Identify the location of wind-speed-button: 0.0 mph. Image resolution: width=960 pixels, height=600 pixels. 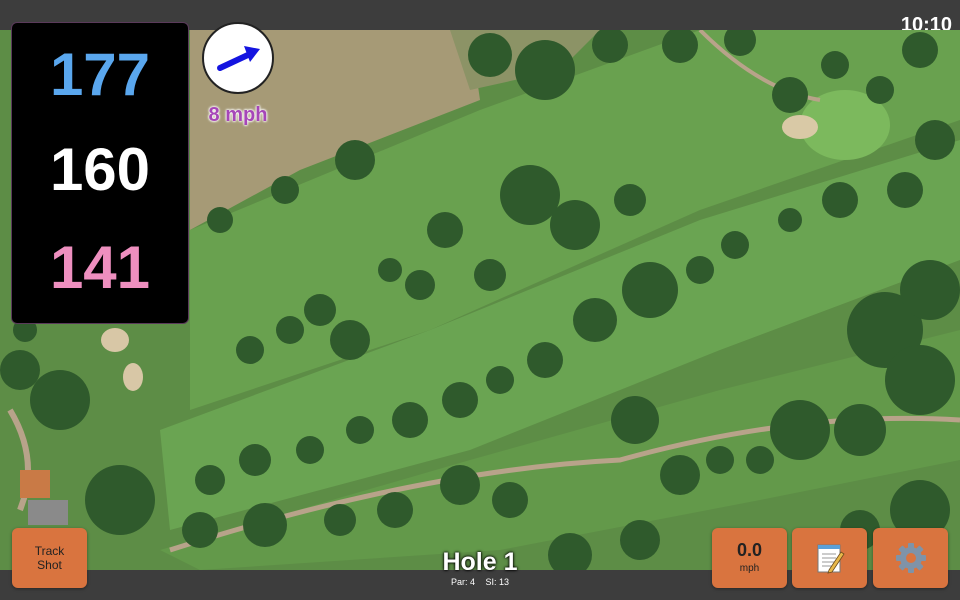
(749, 558).